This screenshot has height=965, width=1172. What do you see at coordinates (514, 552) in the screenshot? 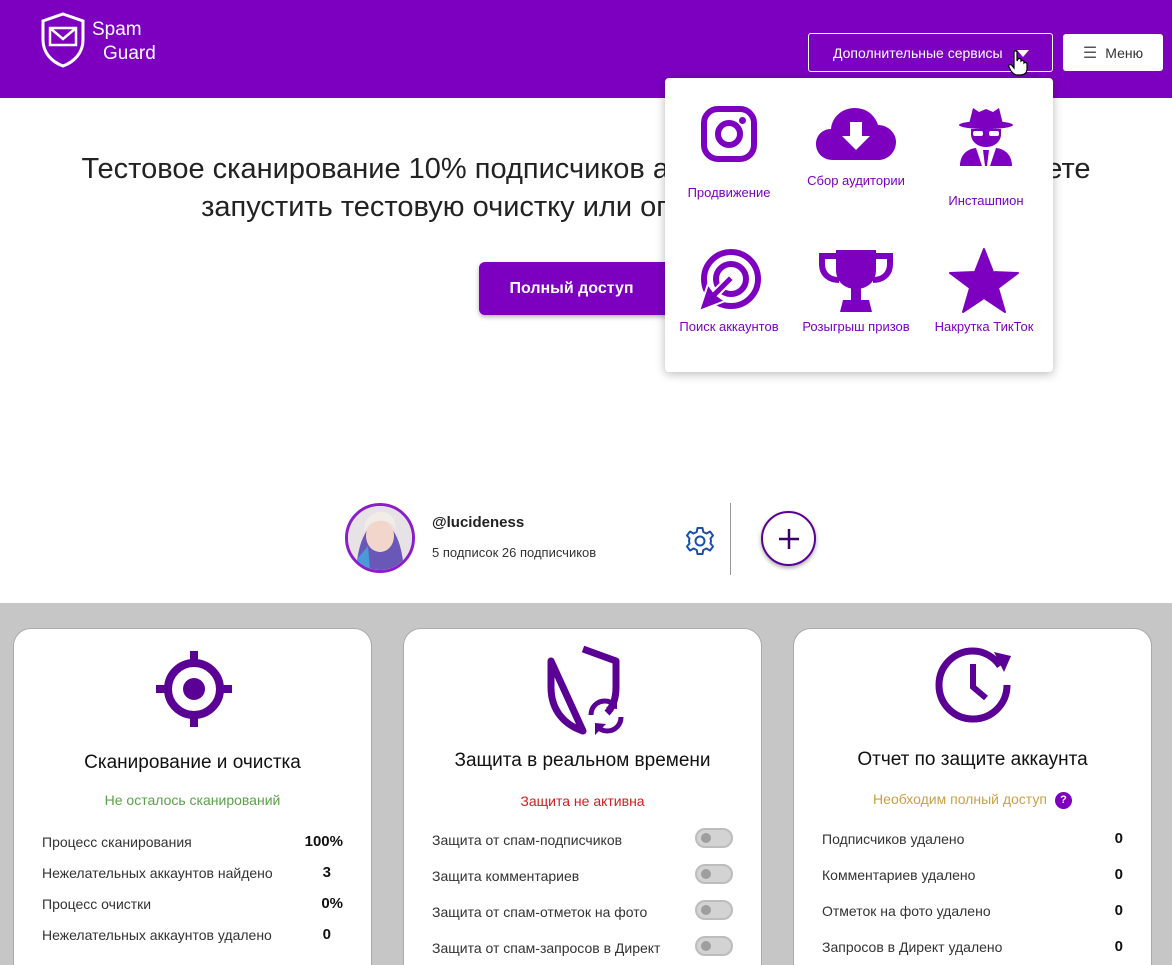
I see `account-stats: 5 подписок 26 подписчиков` at bounding box center [514, 552].